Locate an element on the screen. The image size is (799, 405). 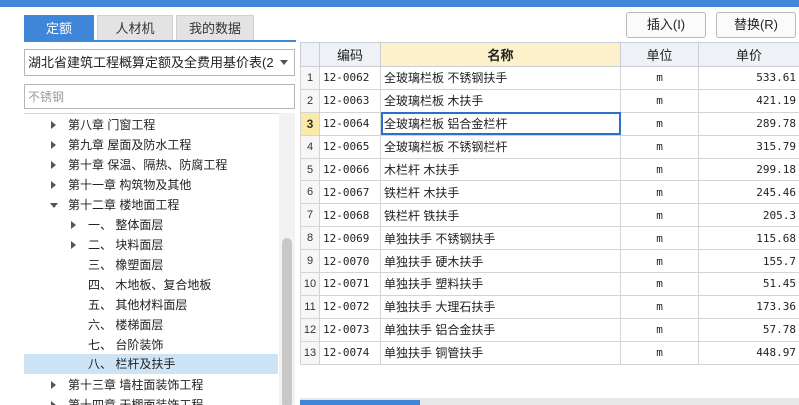
tree-item-selected: 八、 栏杆及扶手 is located at coordinates (151, 364).